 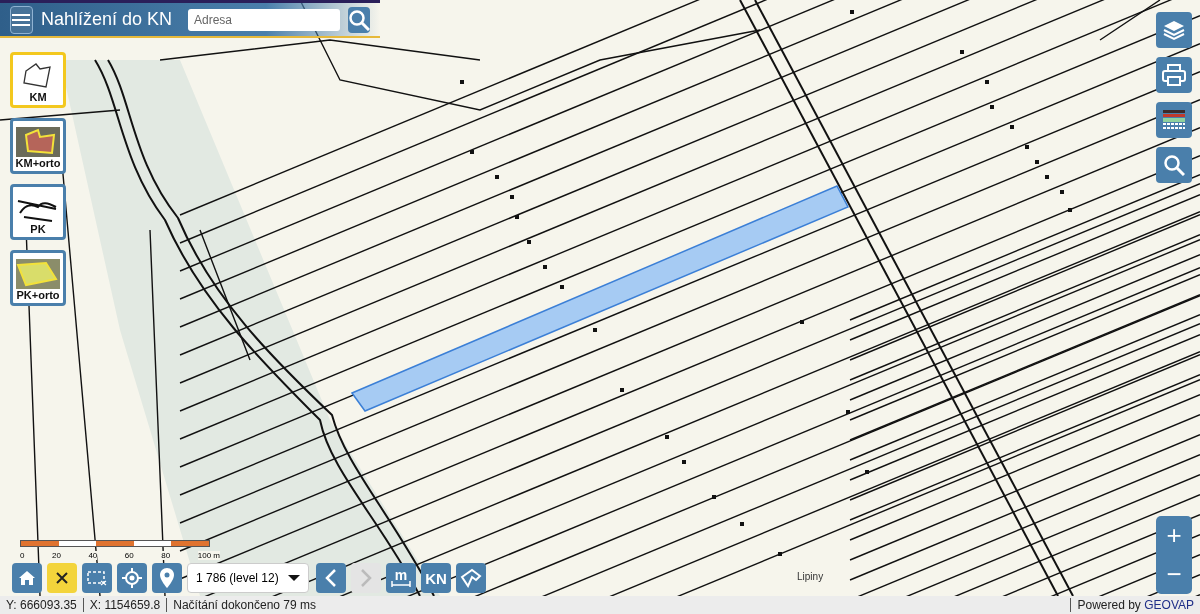 I want to click on close-icon, so click(x=62, y=578).